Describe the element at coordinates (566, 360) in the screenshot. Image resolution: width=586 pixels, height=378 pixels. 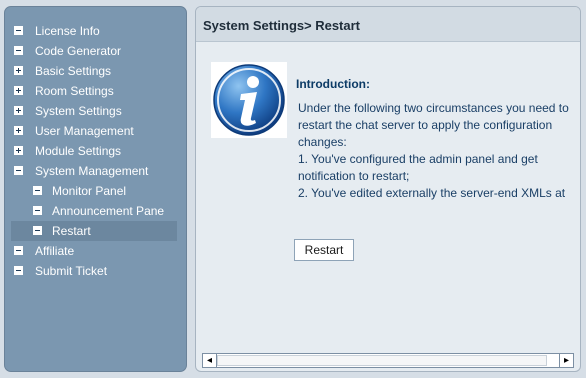
I see `scroll-right-icon: ▸` at that location.